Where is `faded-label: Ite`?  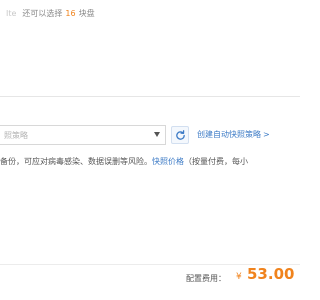
faded-label: Ite is located at coordinates (11, 13).